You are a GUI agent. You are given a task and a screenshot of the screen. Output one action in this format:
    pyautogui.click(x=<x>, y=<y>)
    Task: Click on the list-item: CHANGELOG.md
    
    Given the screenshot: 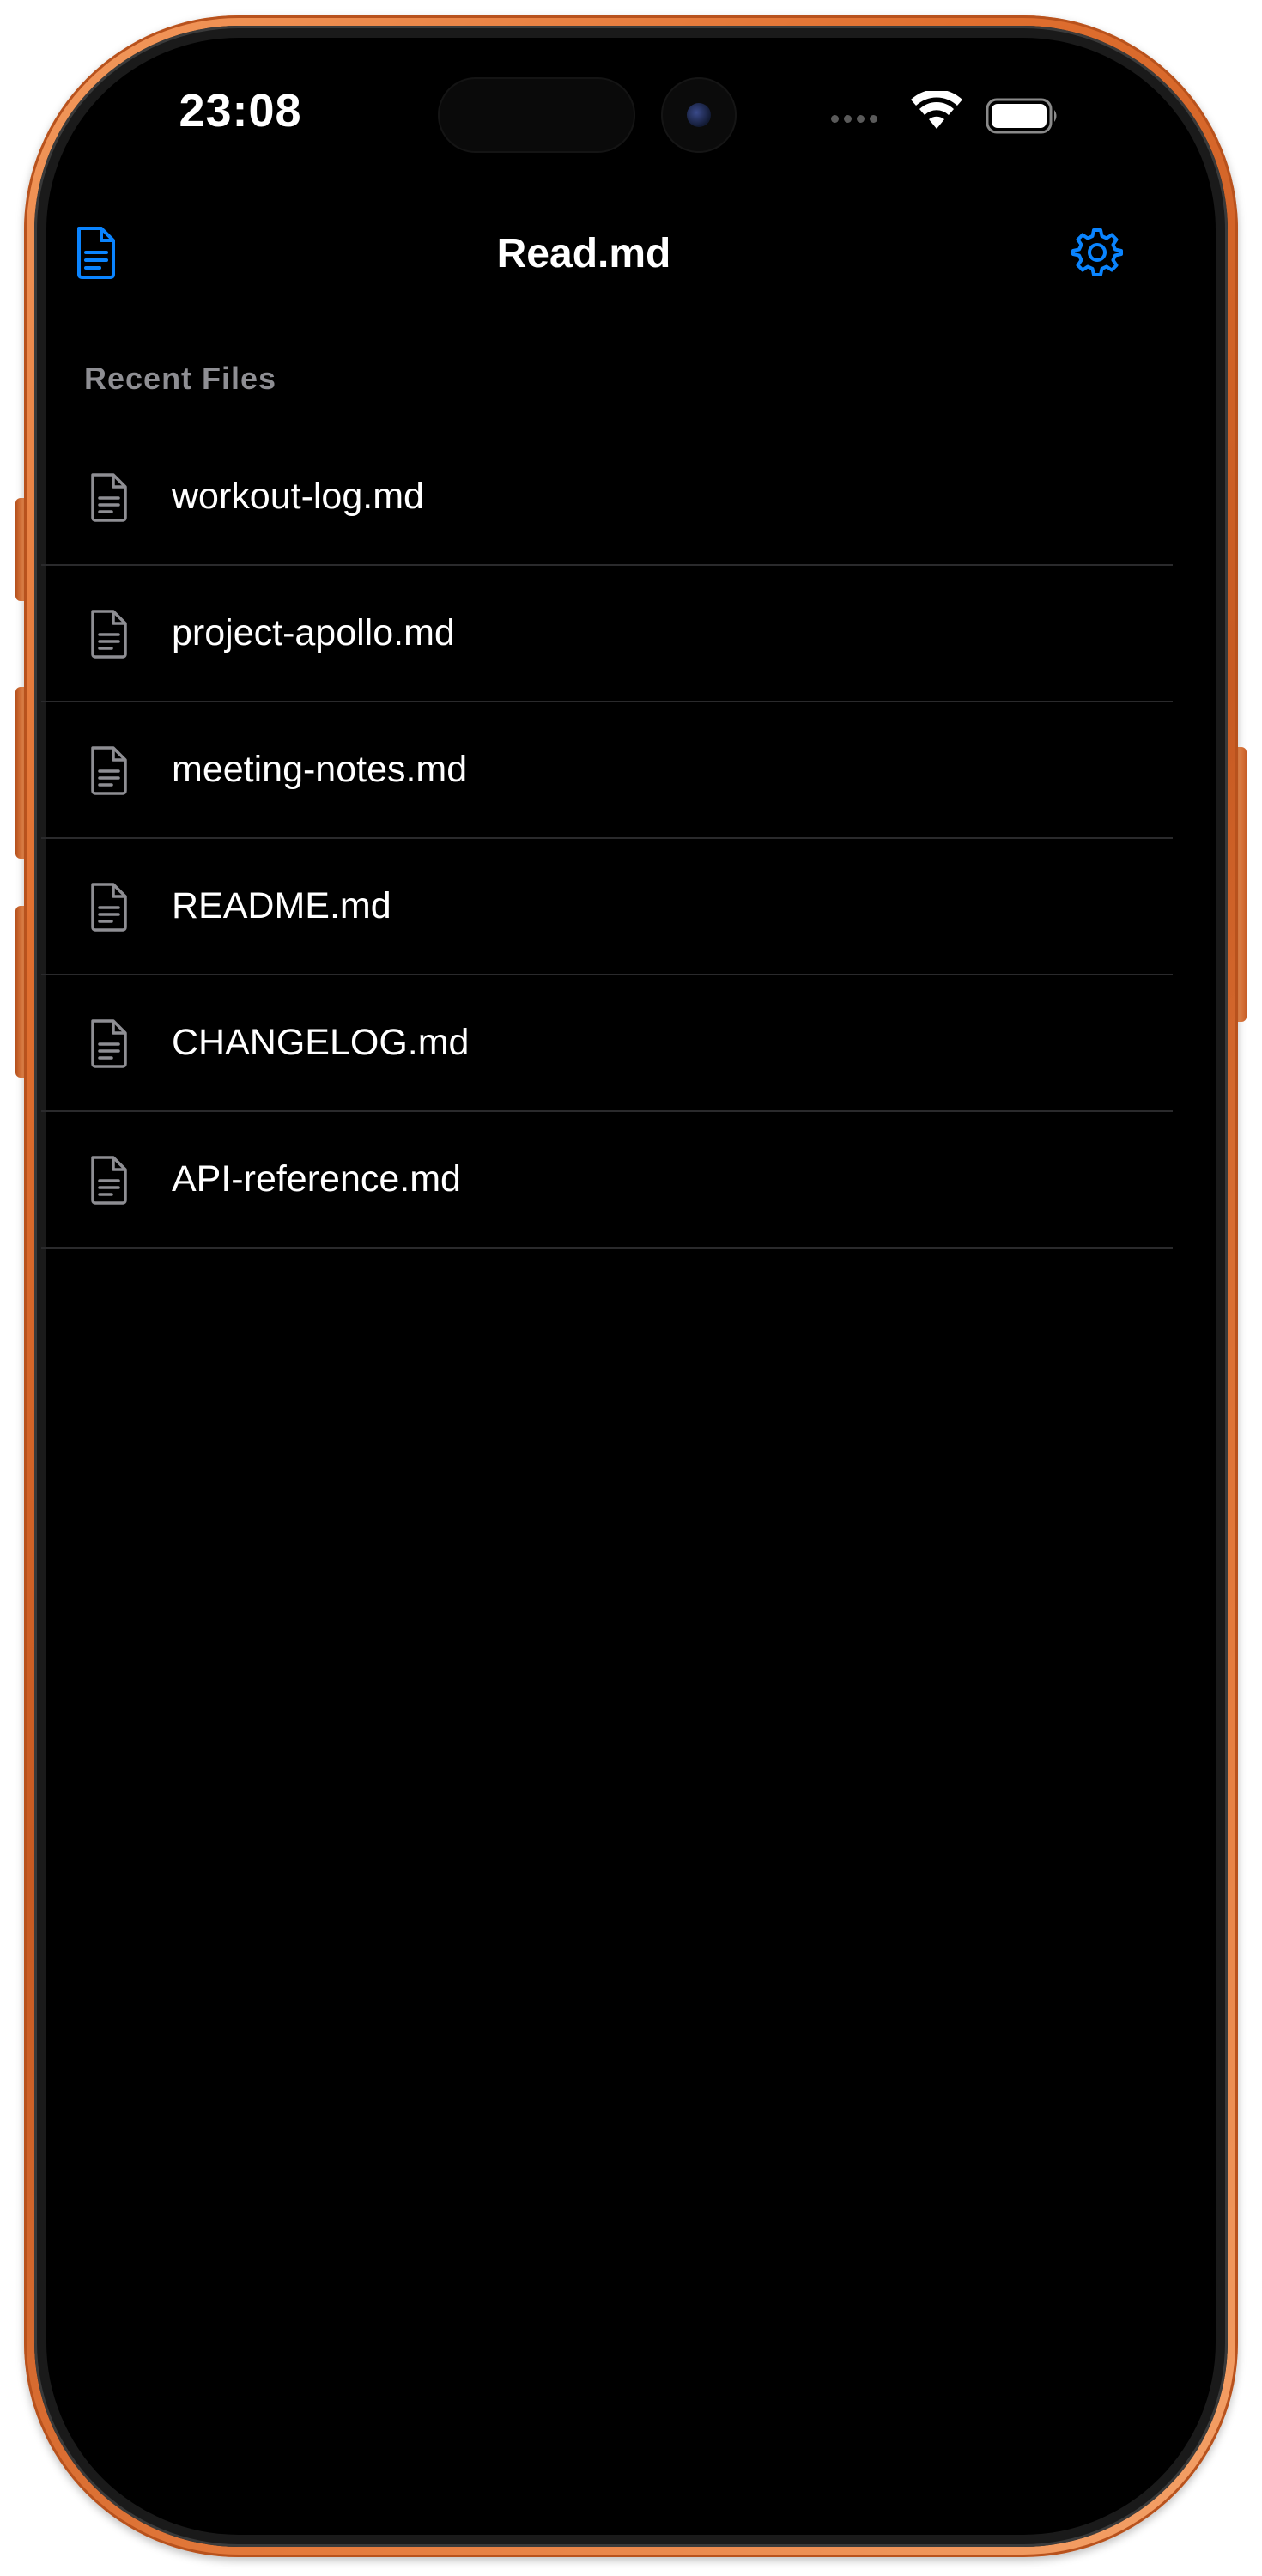 What is the action you would take?
    pyautogui.click(x=607, y=1043)
    